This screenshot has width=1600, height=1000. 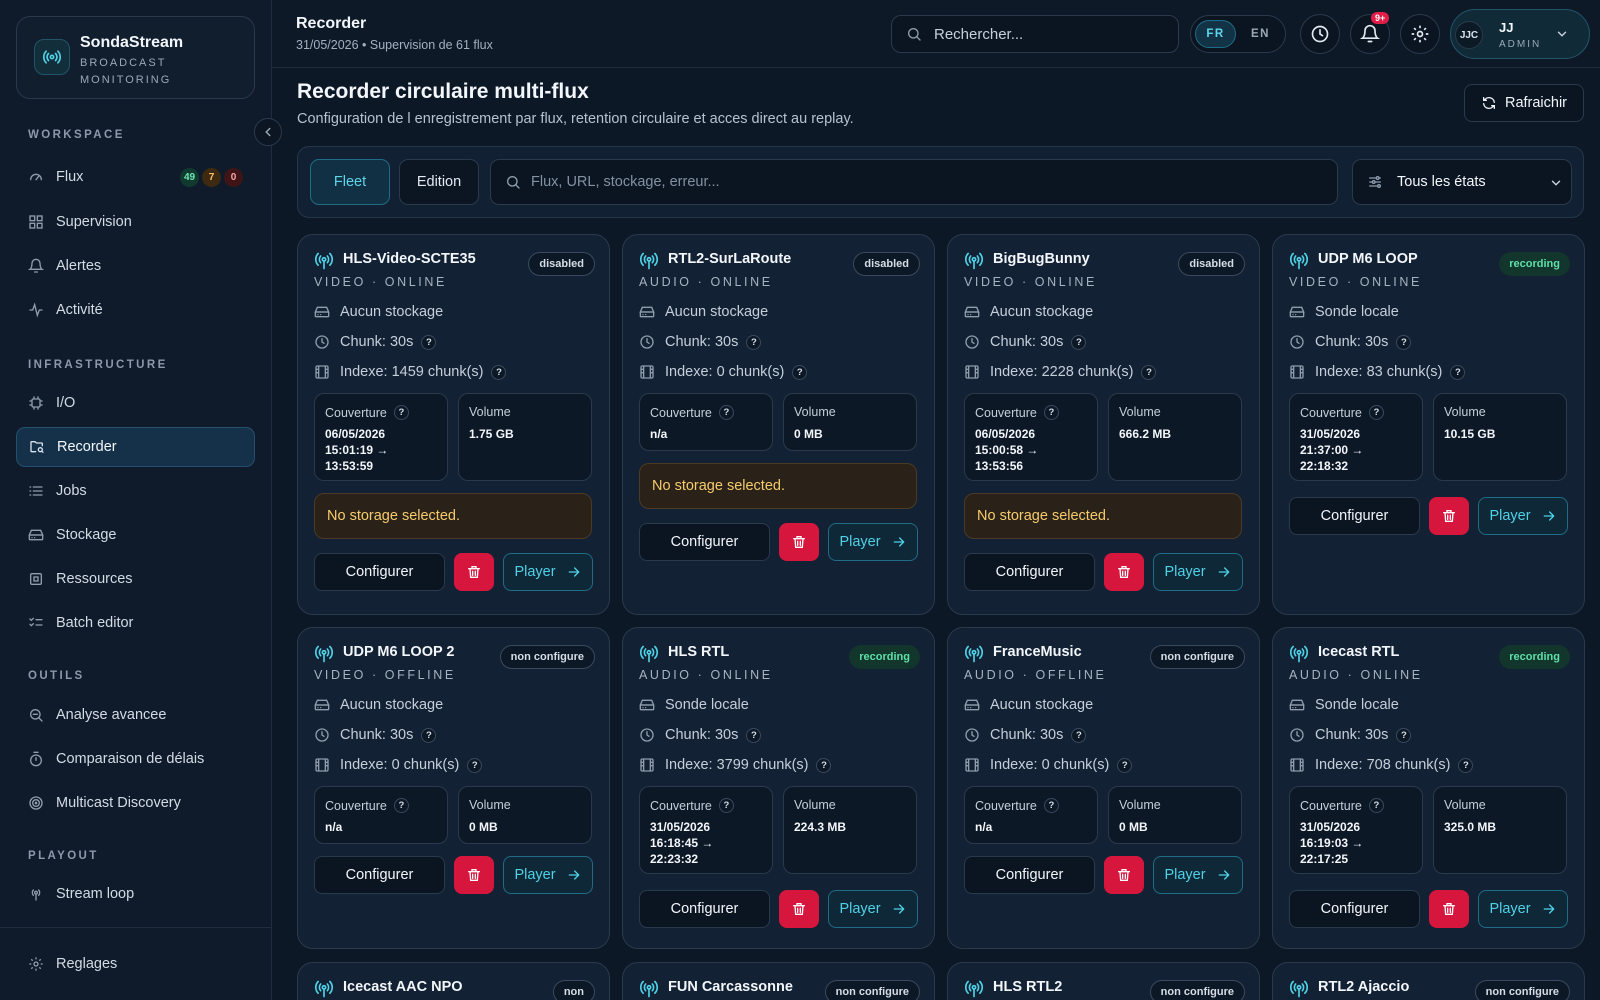 I want to click on avatar: JJC, so click(x=1469, y=35).